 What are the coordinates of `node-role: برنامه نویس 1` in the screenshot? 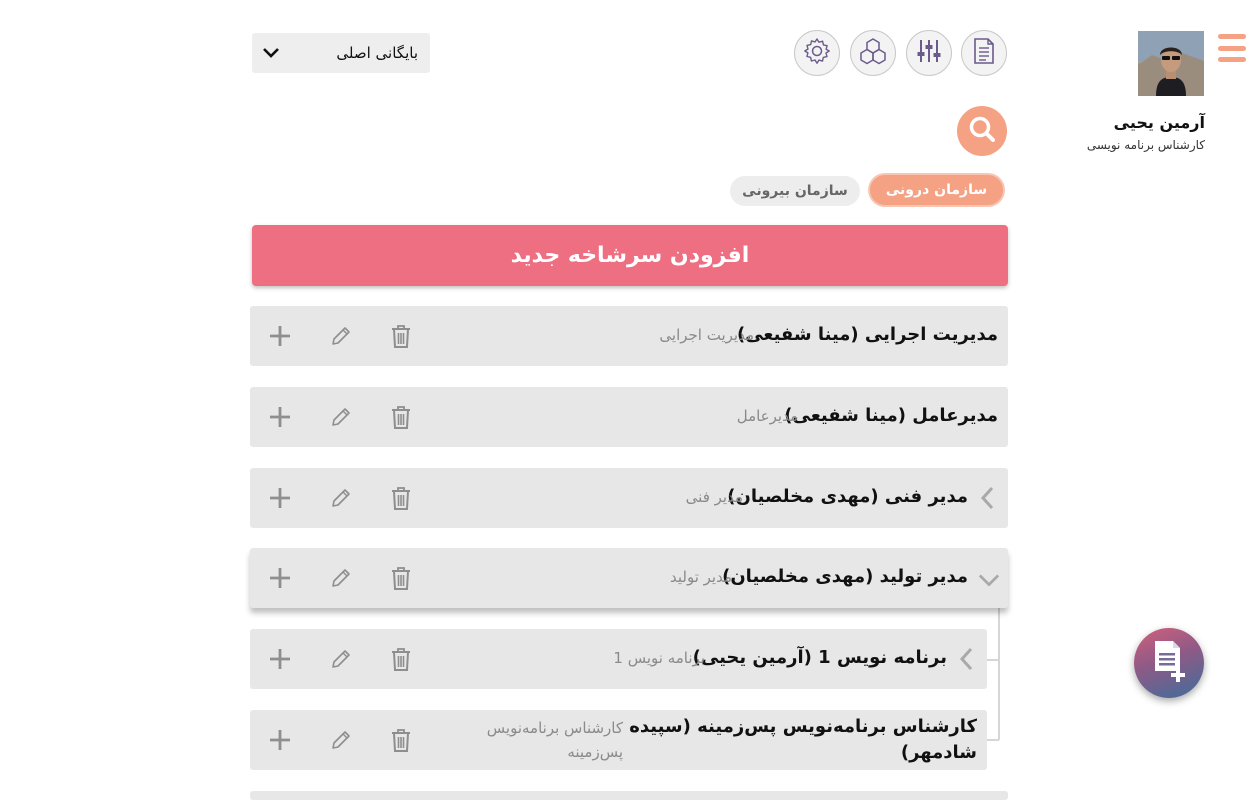 It's located at (659, 658).